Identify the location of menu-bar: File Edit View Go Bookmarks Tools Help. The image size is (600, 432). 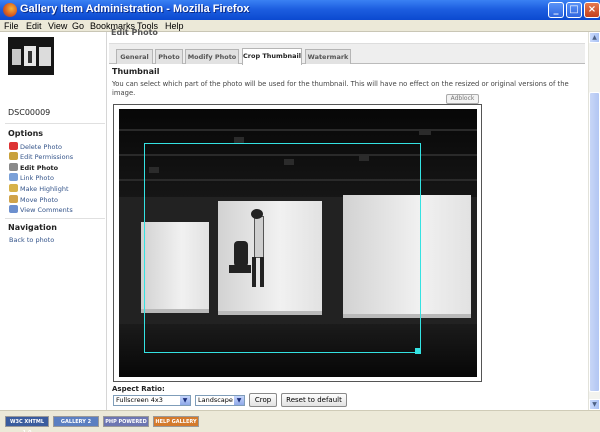
(300, 26).